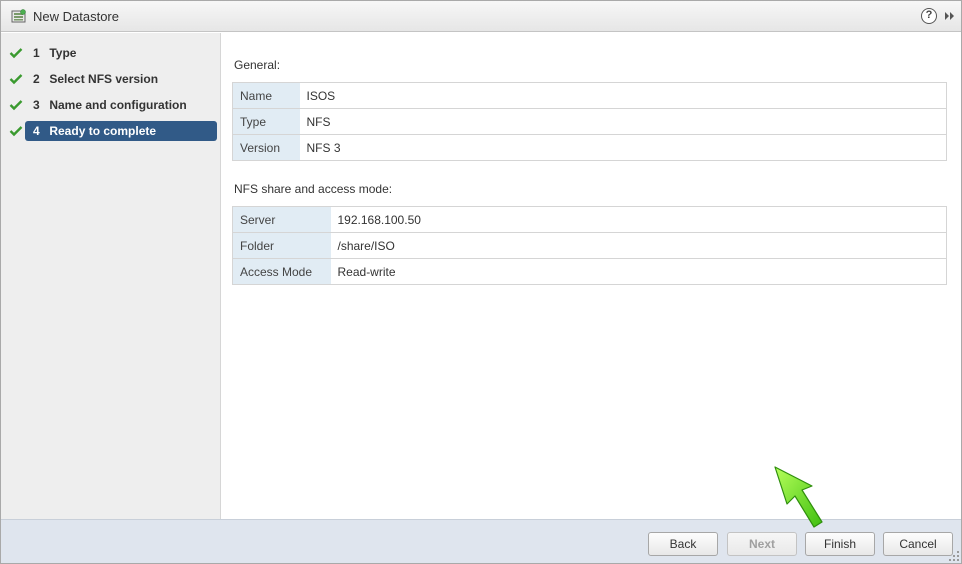 The height and width of the screenshot is (564, 962). I want to click on double-chevron-right-icon, so click(950, 16).